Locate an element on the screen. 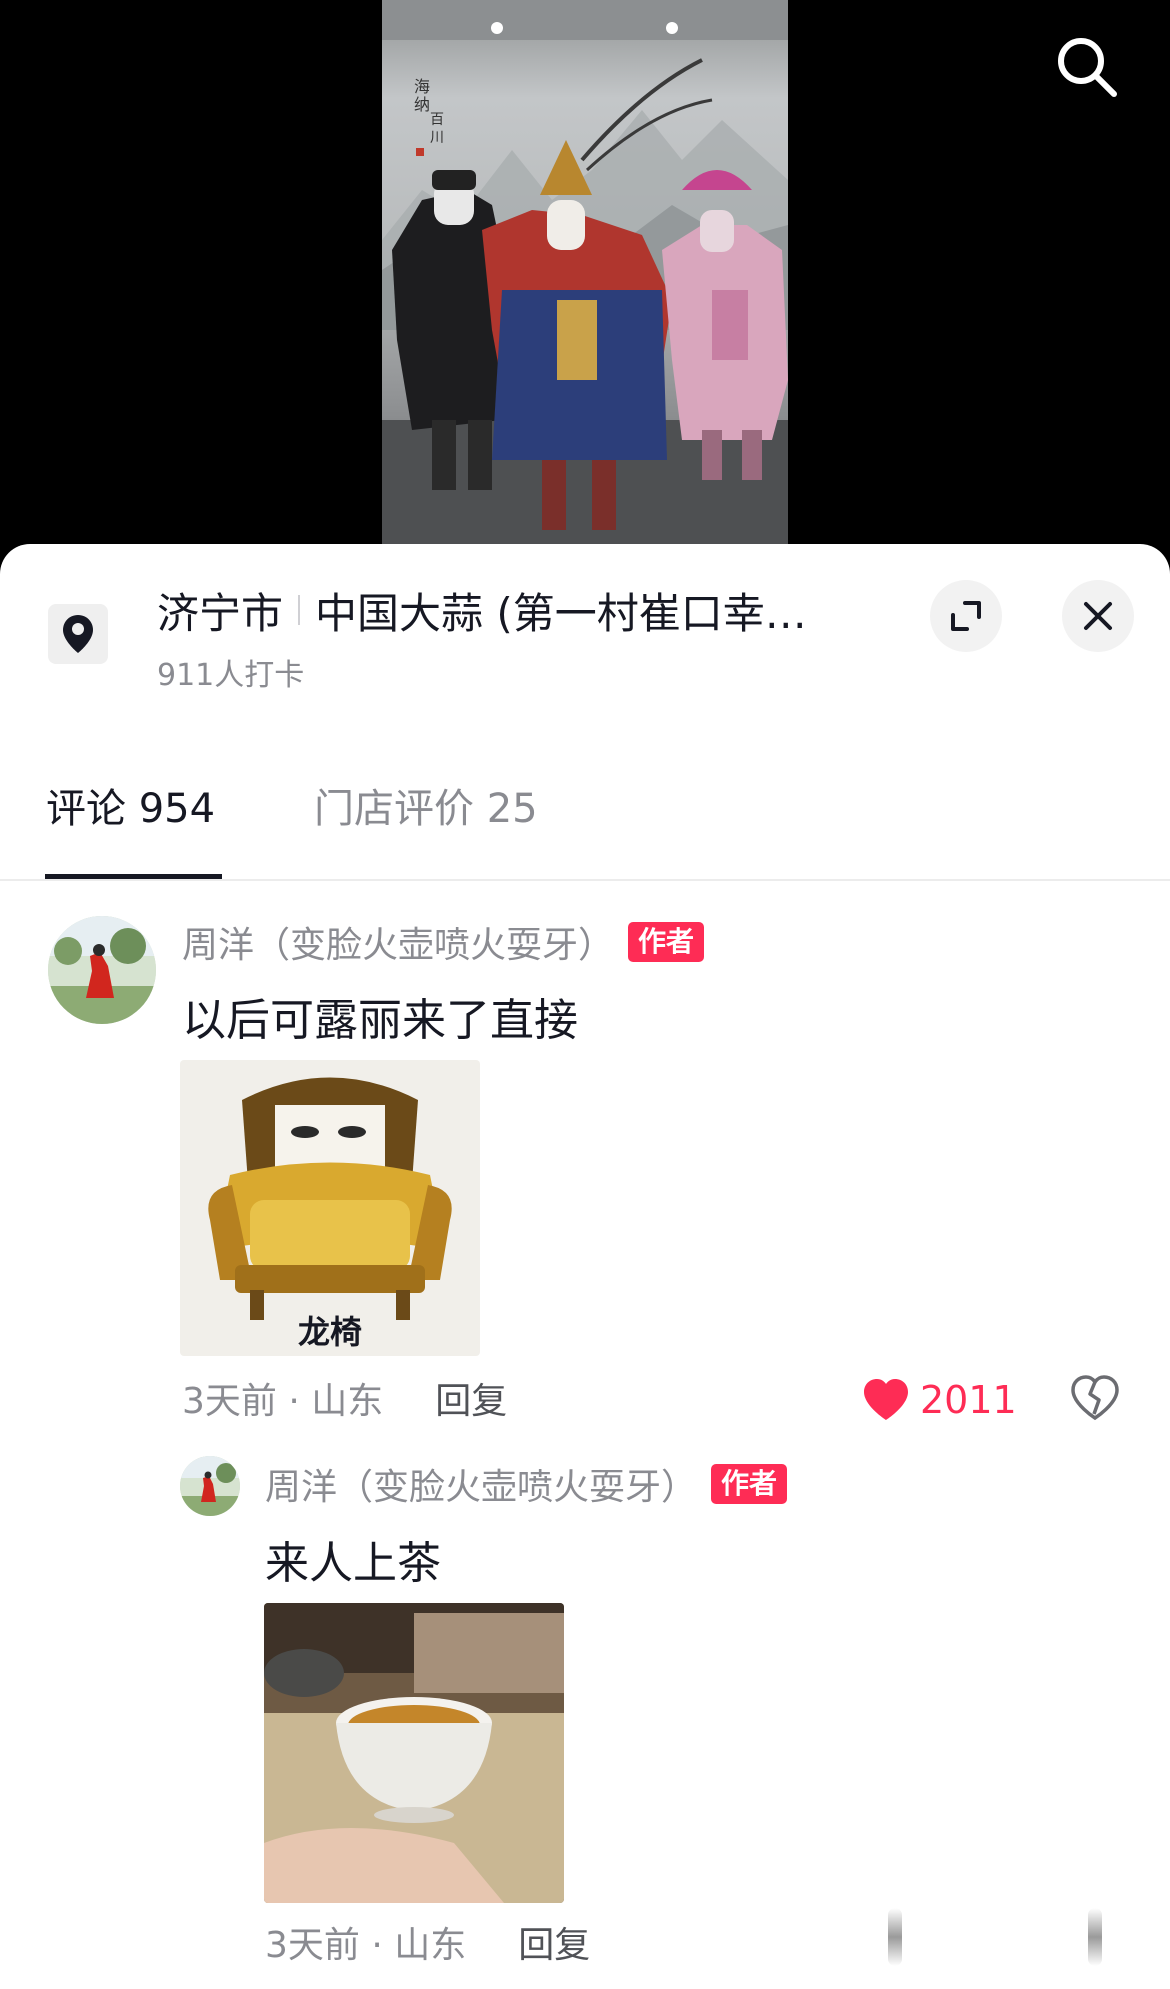 This screenshot has height=1989, width=1170. comment-image-throne: 龙椅 is located at coordinates (330, 1208).